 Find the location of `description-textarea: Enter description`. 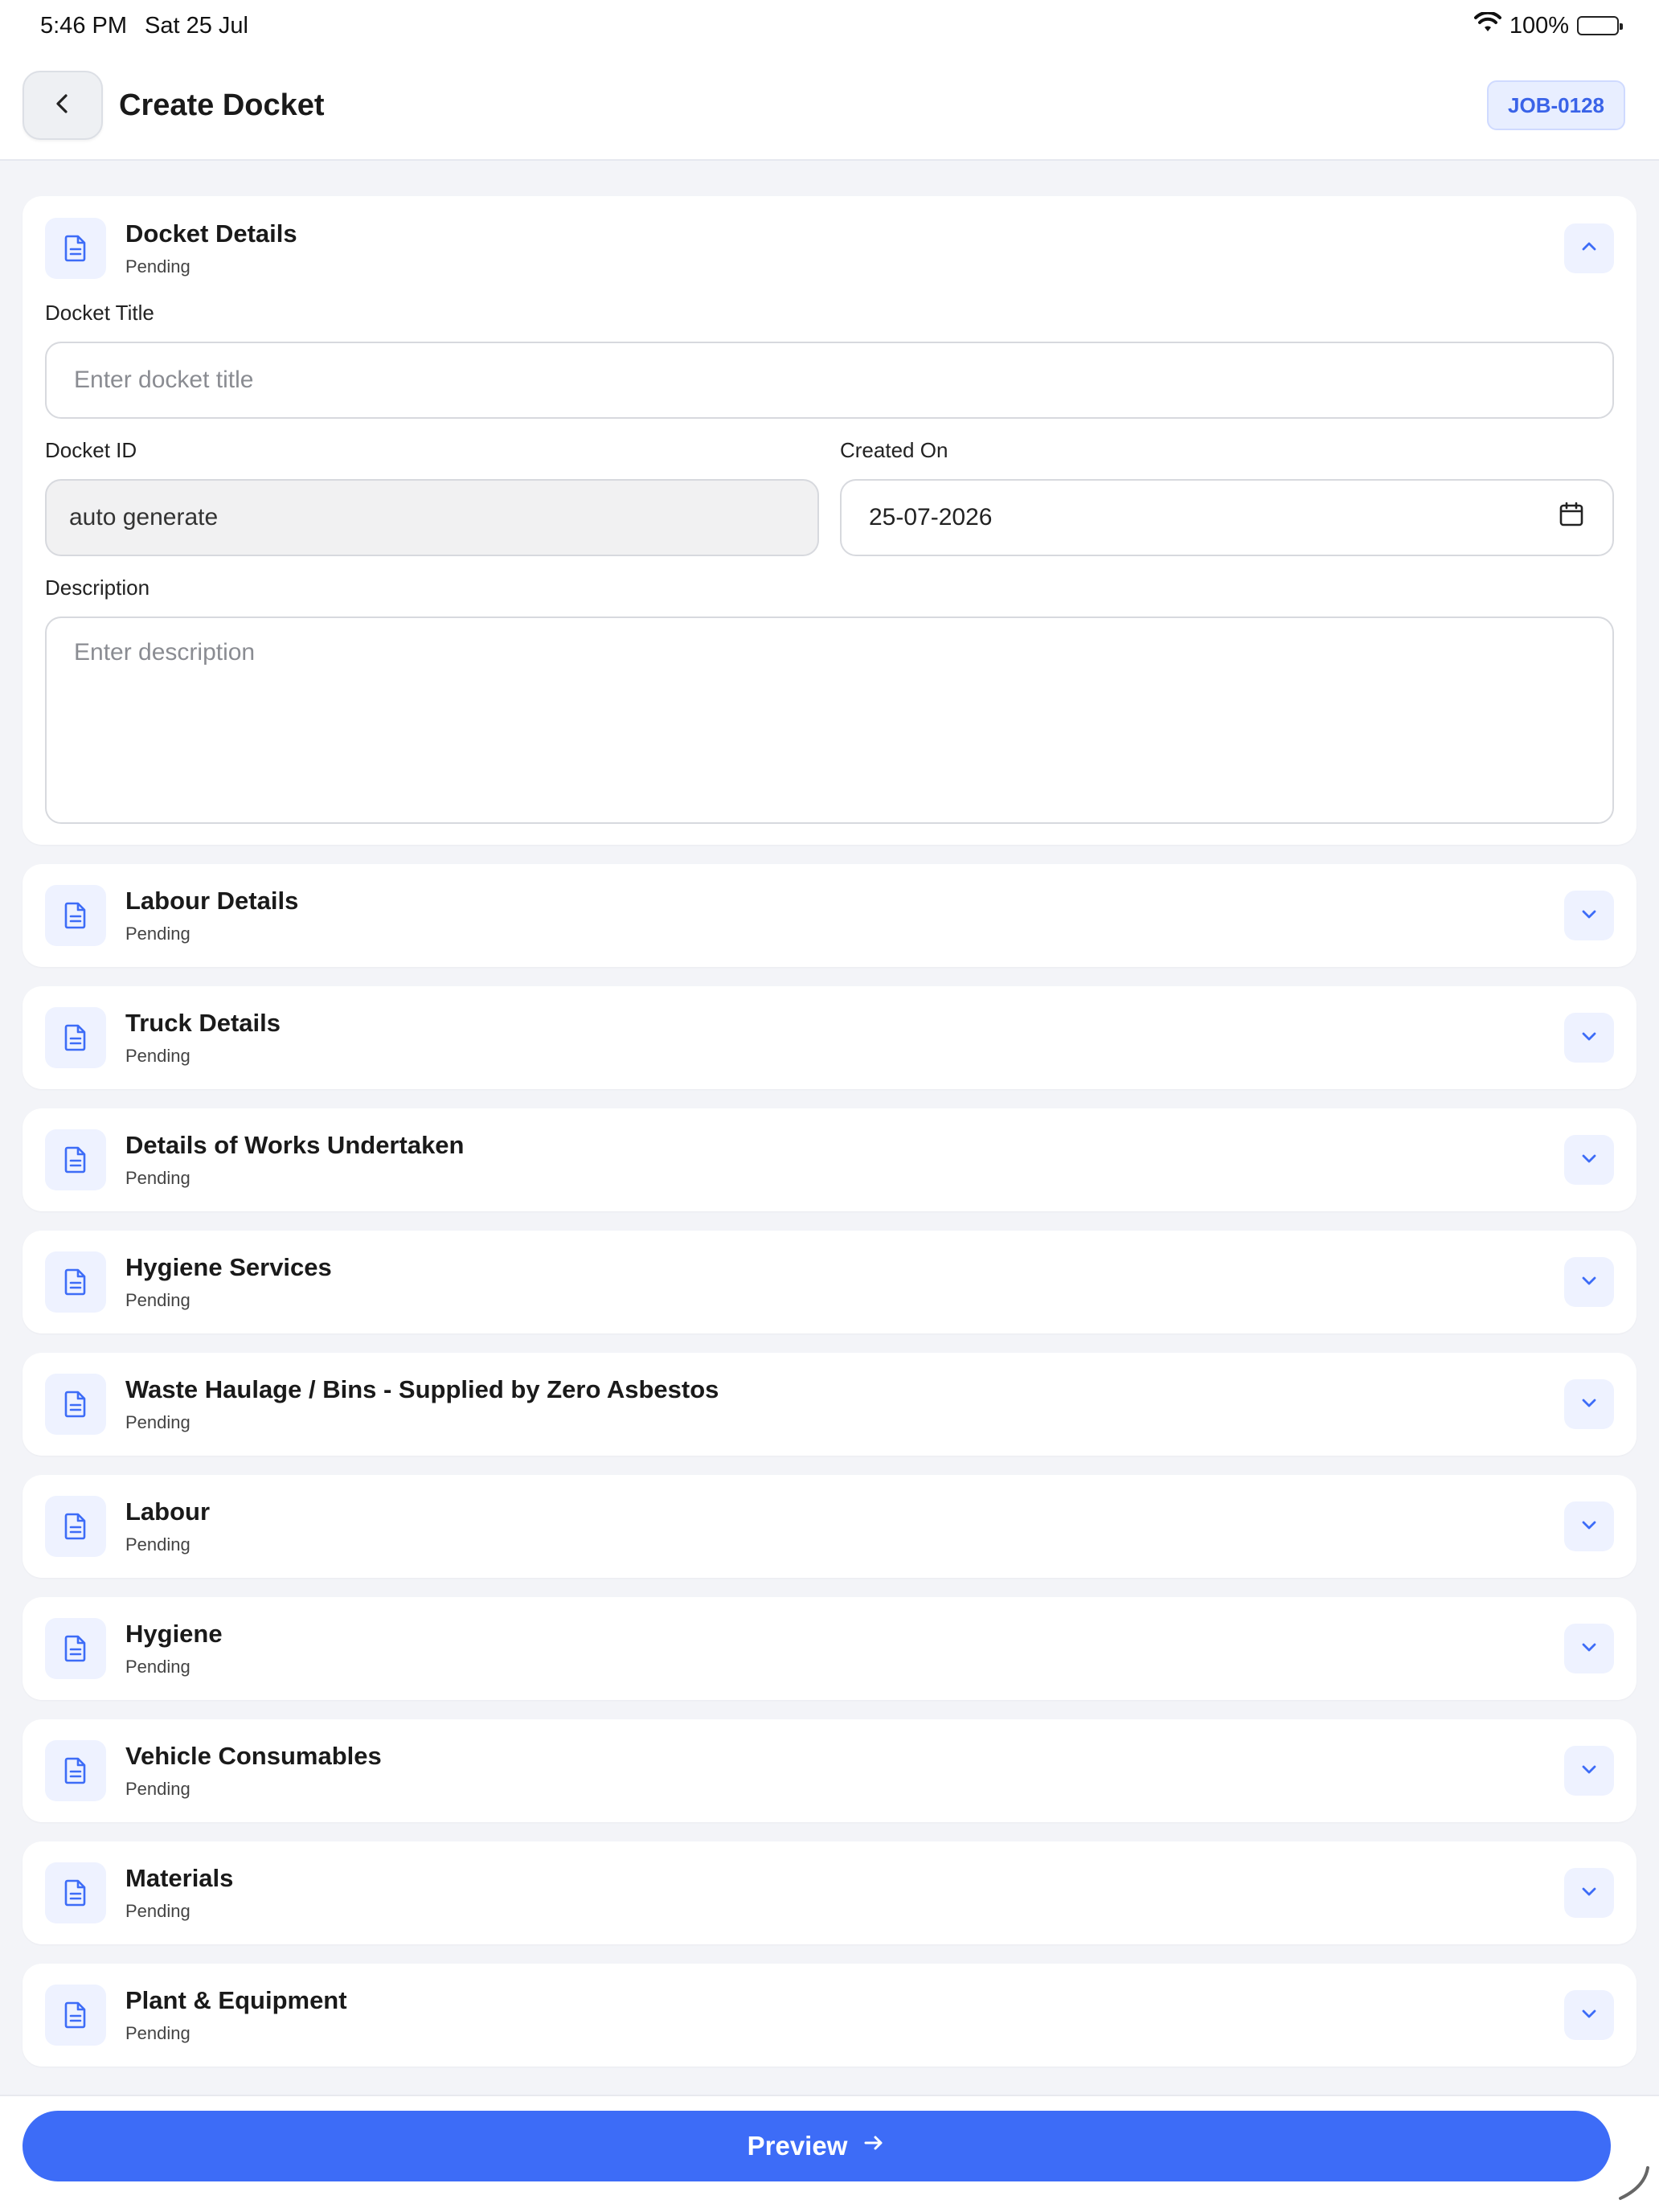

description-textarea: Enter description is located at coordinates (829, 720).